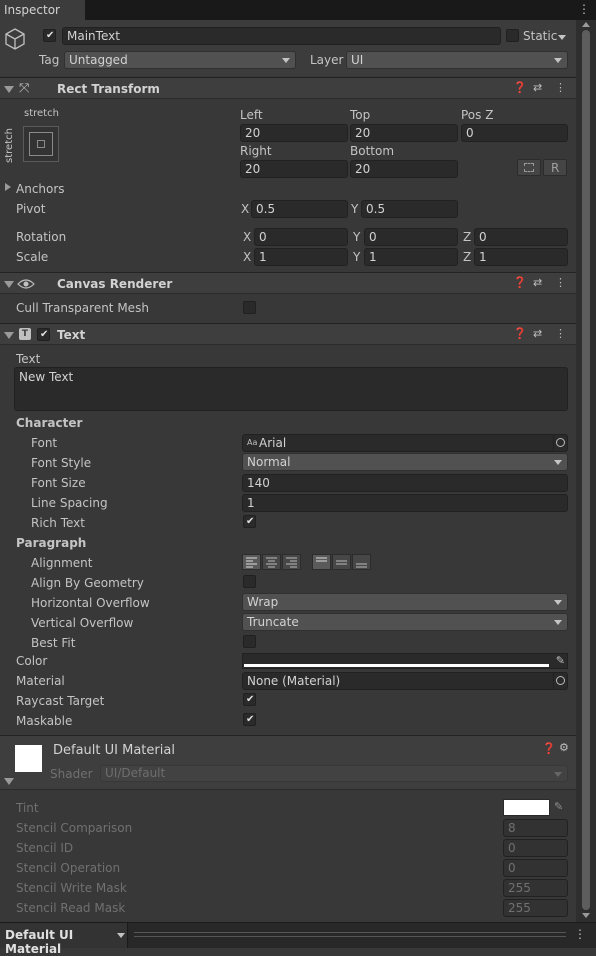  What do you see at coordinates (8, 187) in the screenshot?
I see `anchors-foldout-icon` at bounding box center [8, 187].